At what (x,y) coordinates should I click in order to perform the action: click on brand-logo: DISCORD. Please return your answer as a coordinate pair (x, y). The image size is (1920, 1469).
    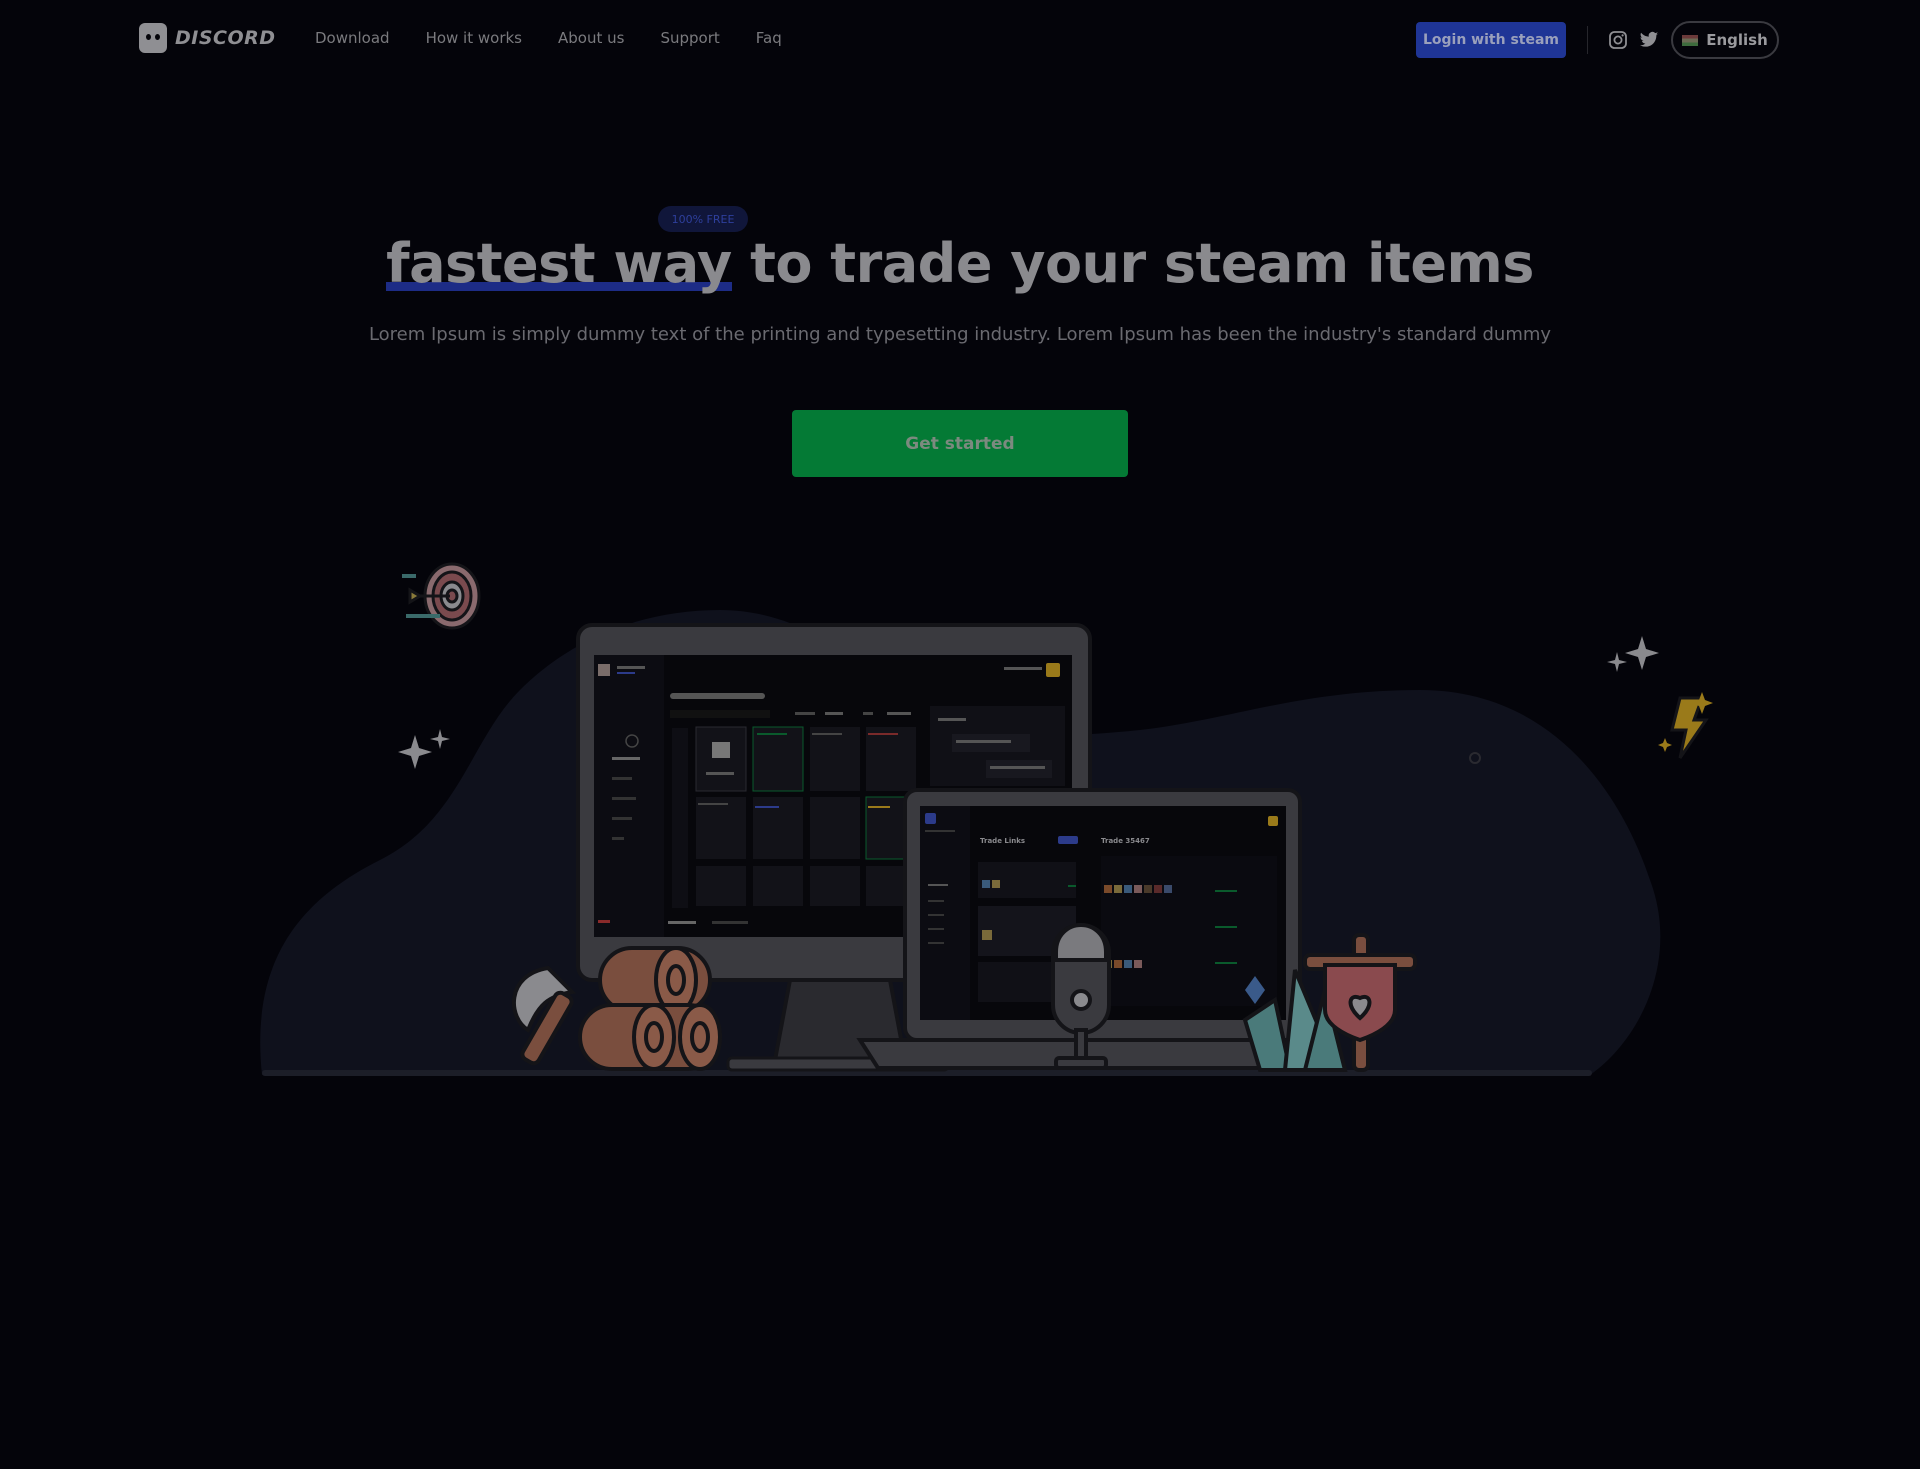
    Looking at the image, I should click on (207, 38).